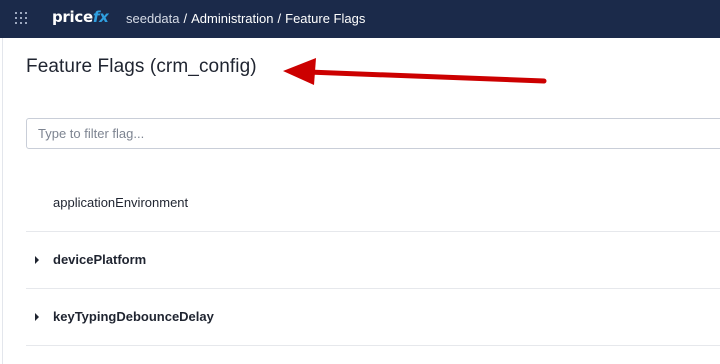 The width and height of the screenshot is (720, 364). I want to click on logo-text-accent: fx, so click(100, 17).